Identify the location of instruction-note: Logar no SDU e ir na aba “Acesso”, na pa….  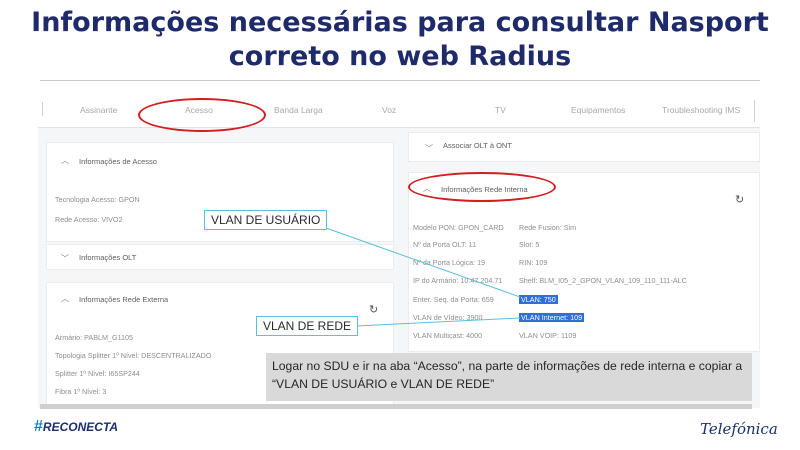
(509, 377).